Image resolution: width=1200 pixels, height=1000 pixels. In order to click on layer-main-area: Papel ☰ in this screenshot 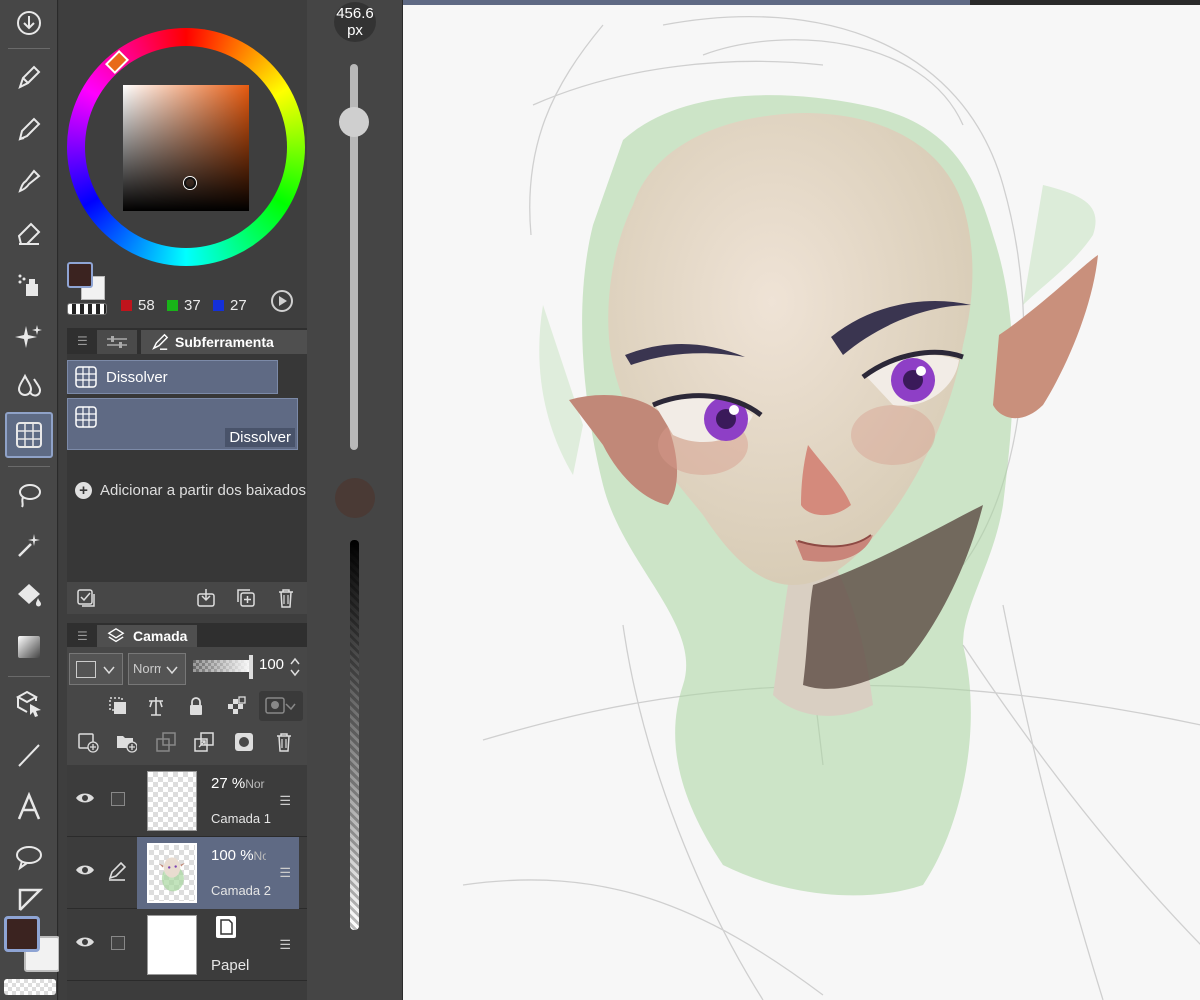, I will do `click(218, 945)`.